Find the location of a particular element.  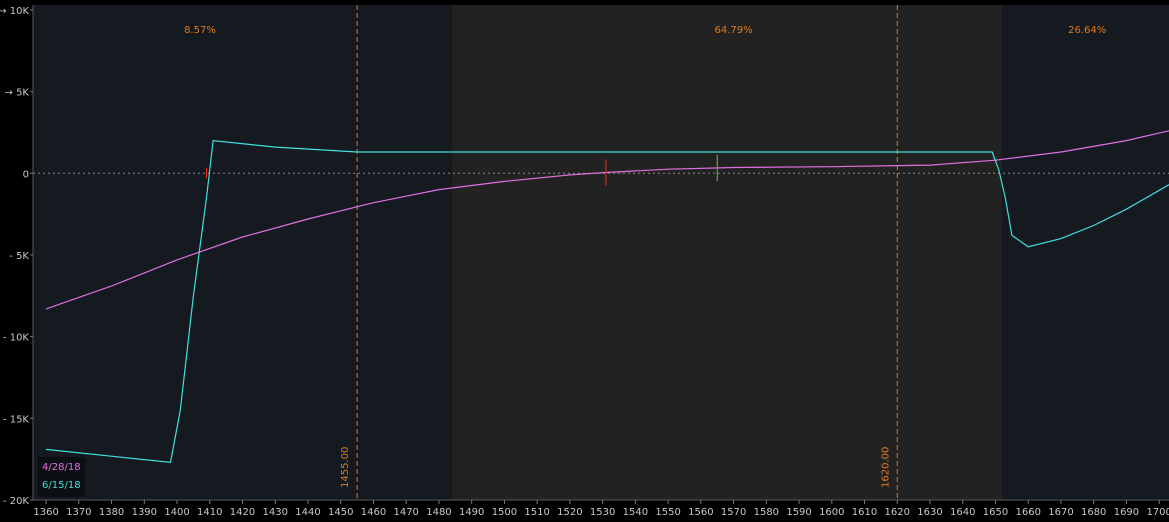

x-tick-label: 1510 is located at coordinates (536, 512).